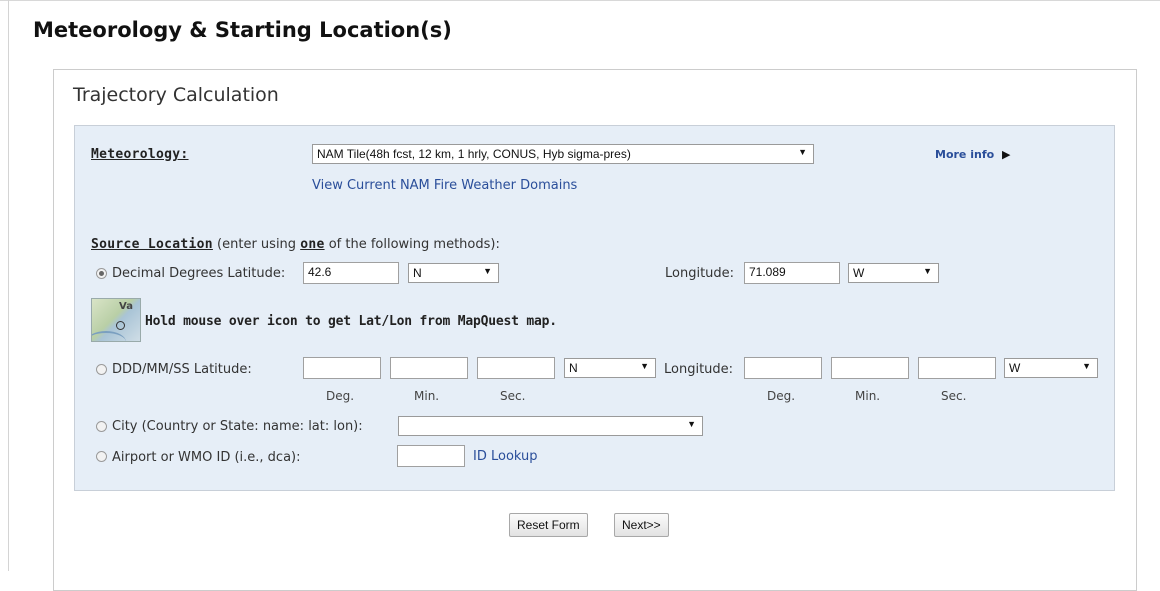 This screenshot has height=591, width=1160. Describe the element at coordinates (312, 244) in the screenshot. I see `source-intro-one: one` at that location.